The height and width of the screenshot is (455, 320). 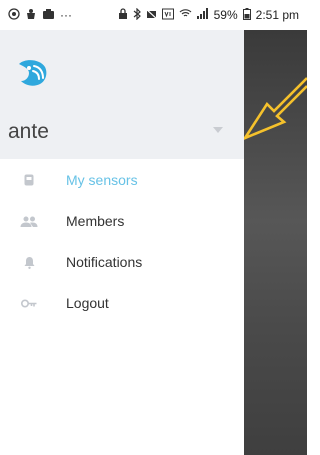 What do you see at coordinates (123, 15) in the screenshot?
I see `lock-icon` at bounding box center [123, 15].